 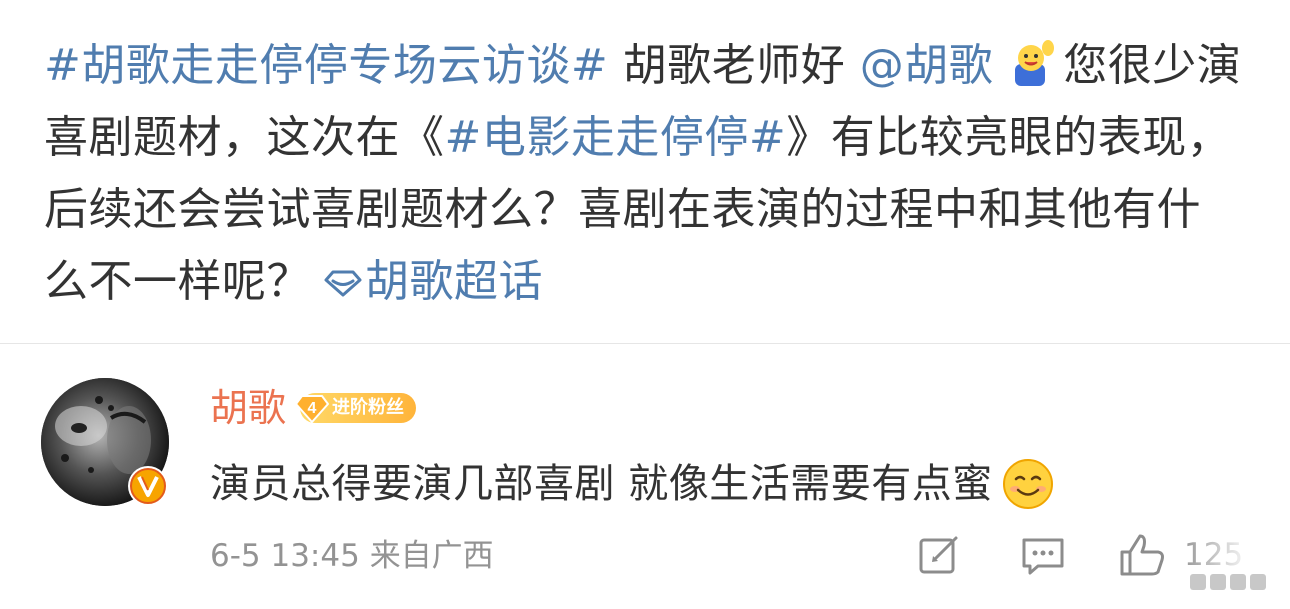 I want to click on comment-date: 6-5 13:45, so click(x=285, y=556).